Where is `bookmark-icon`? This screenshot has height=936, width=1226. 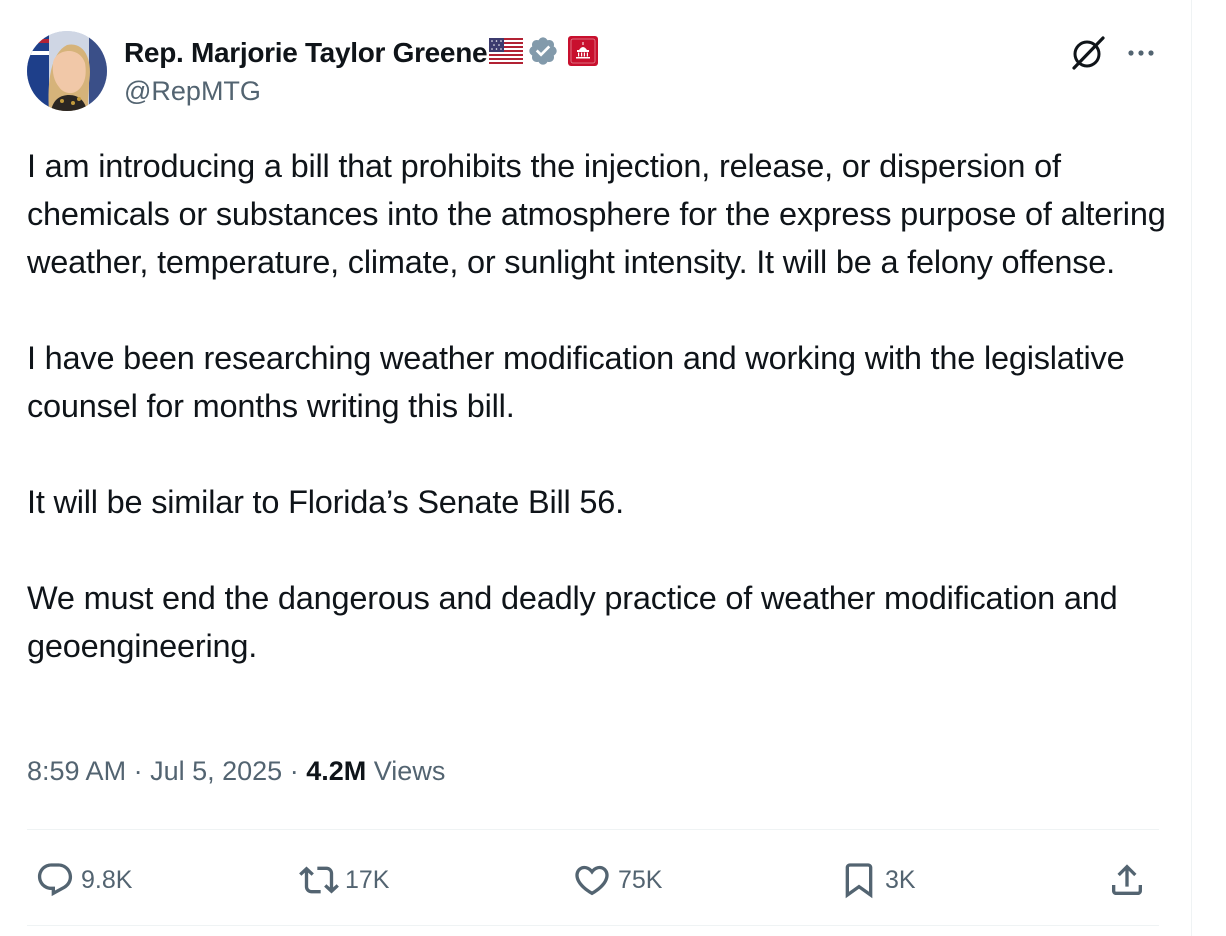
bookmark-icon is located at coordinates (859, 881).